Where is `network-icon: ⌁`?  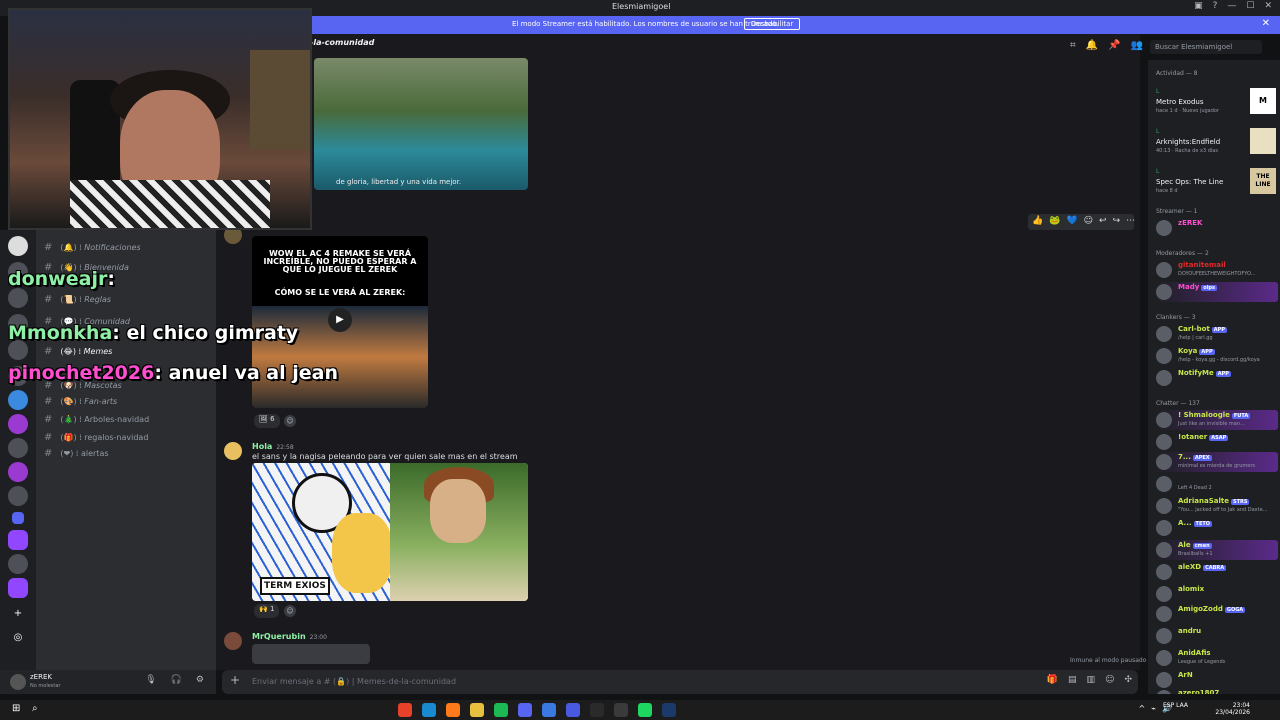
network-icon: ⌁ is located at coordinates (1153, 708).